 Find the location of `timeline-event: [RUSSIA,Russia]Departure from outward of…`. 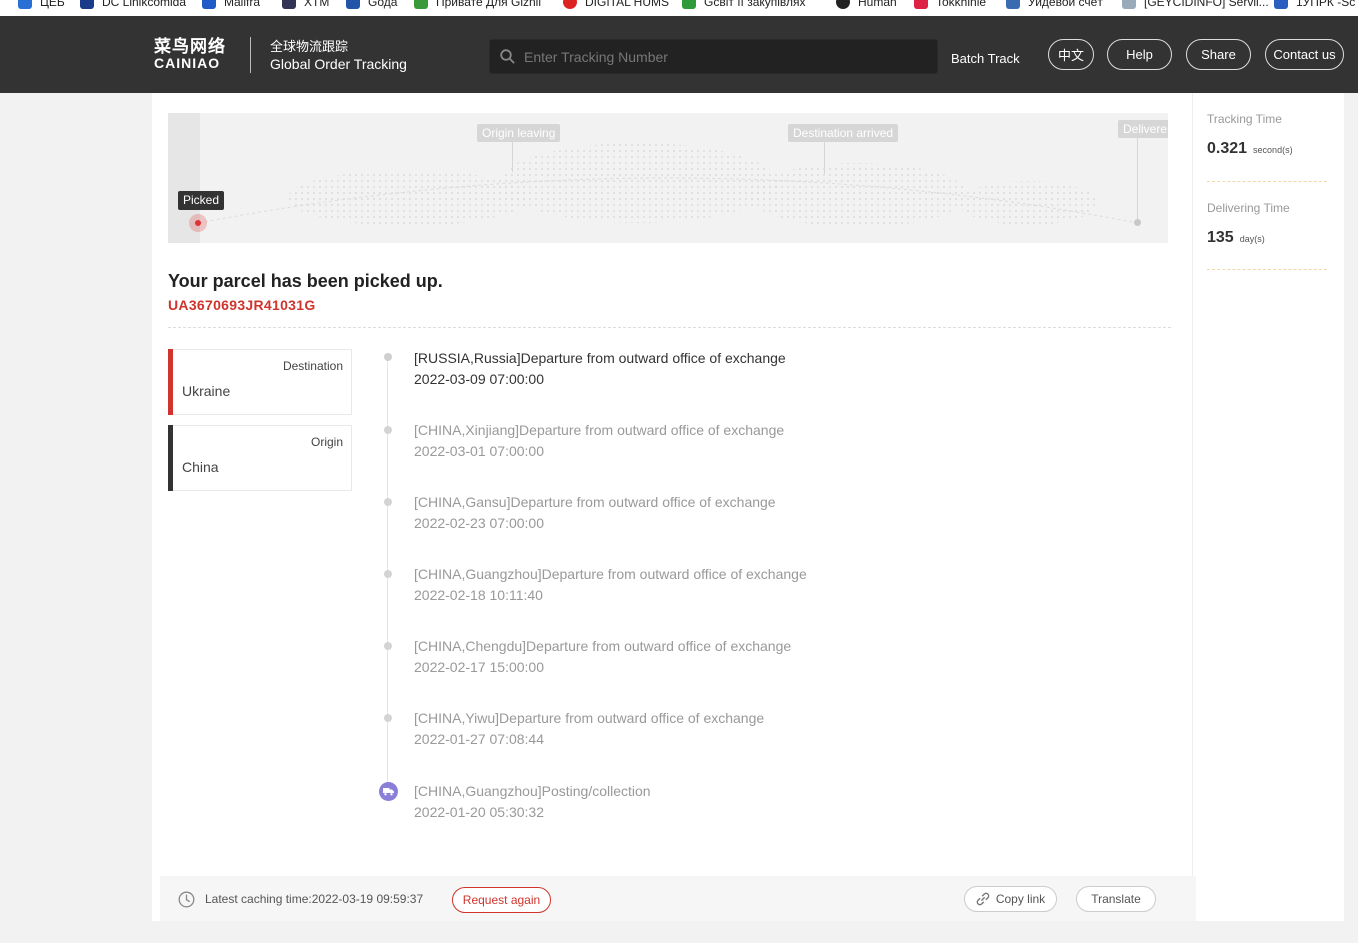

timeline-event: [RUSSIA,Russia]Departure from outward of… is located at coordinates (600, 369).